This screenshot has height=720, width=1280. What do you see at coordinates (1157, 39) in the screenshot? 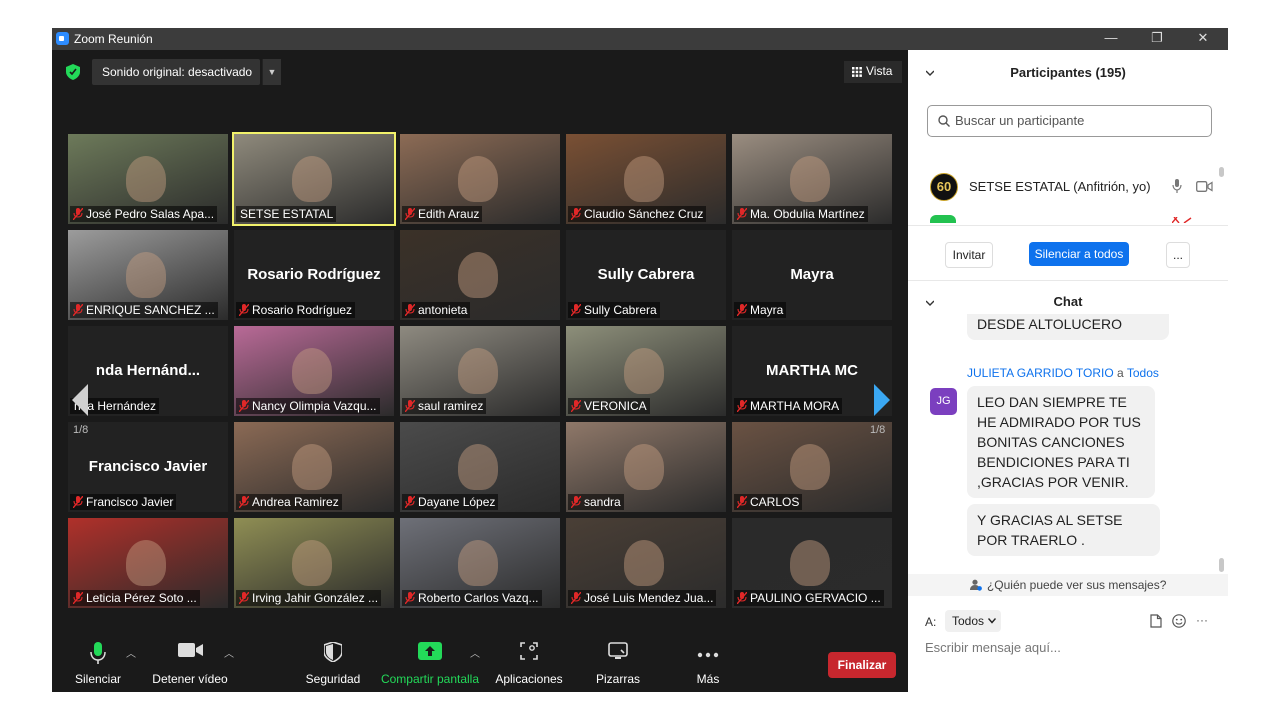
I see `maximize-button: ❐` at bounding box center [1157, 39].